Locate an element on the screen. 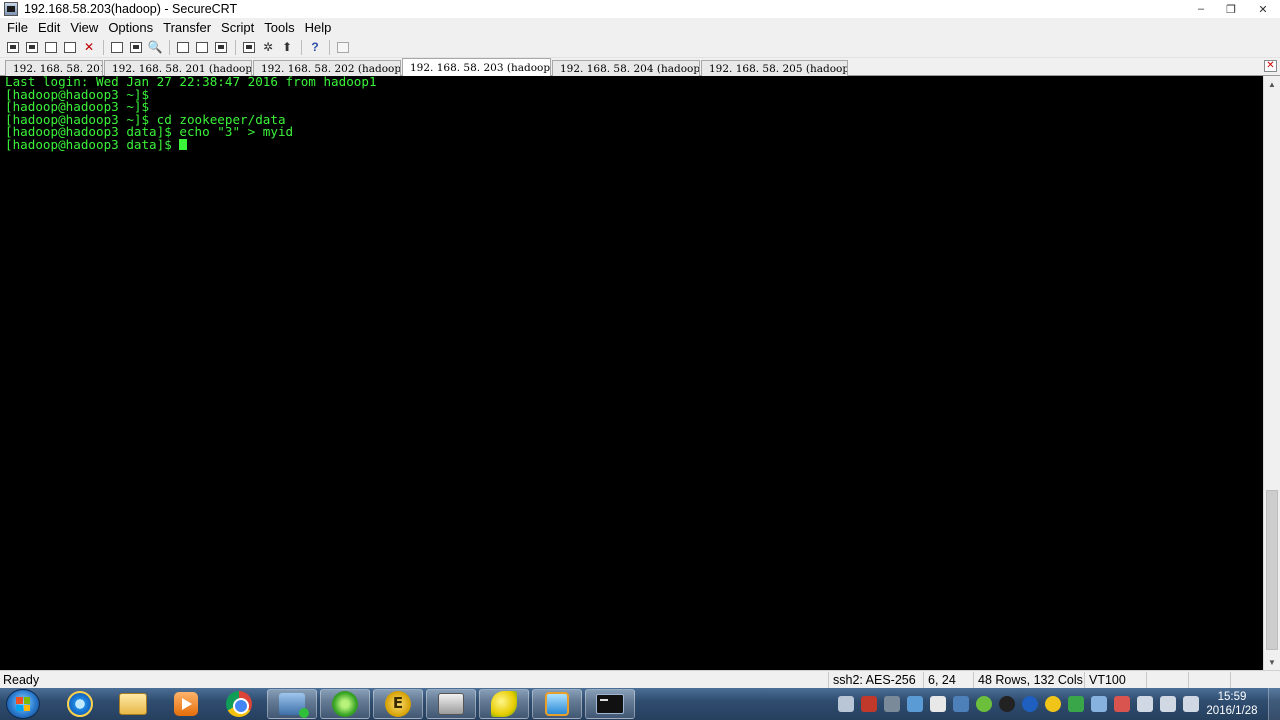 This screenshot has height=720, width=1280. securecrt-icon is located at coordinates (610, 704).